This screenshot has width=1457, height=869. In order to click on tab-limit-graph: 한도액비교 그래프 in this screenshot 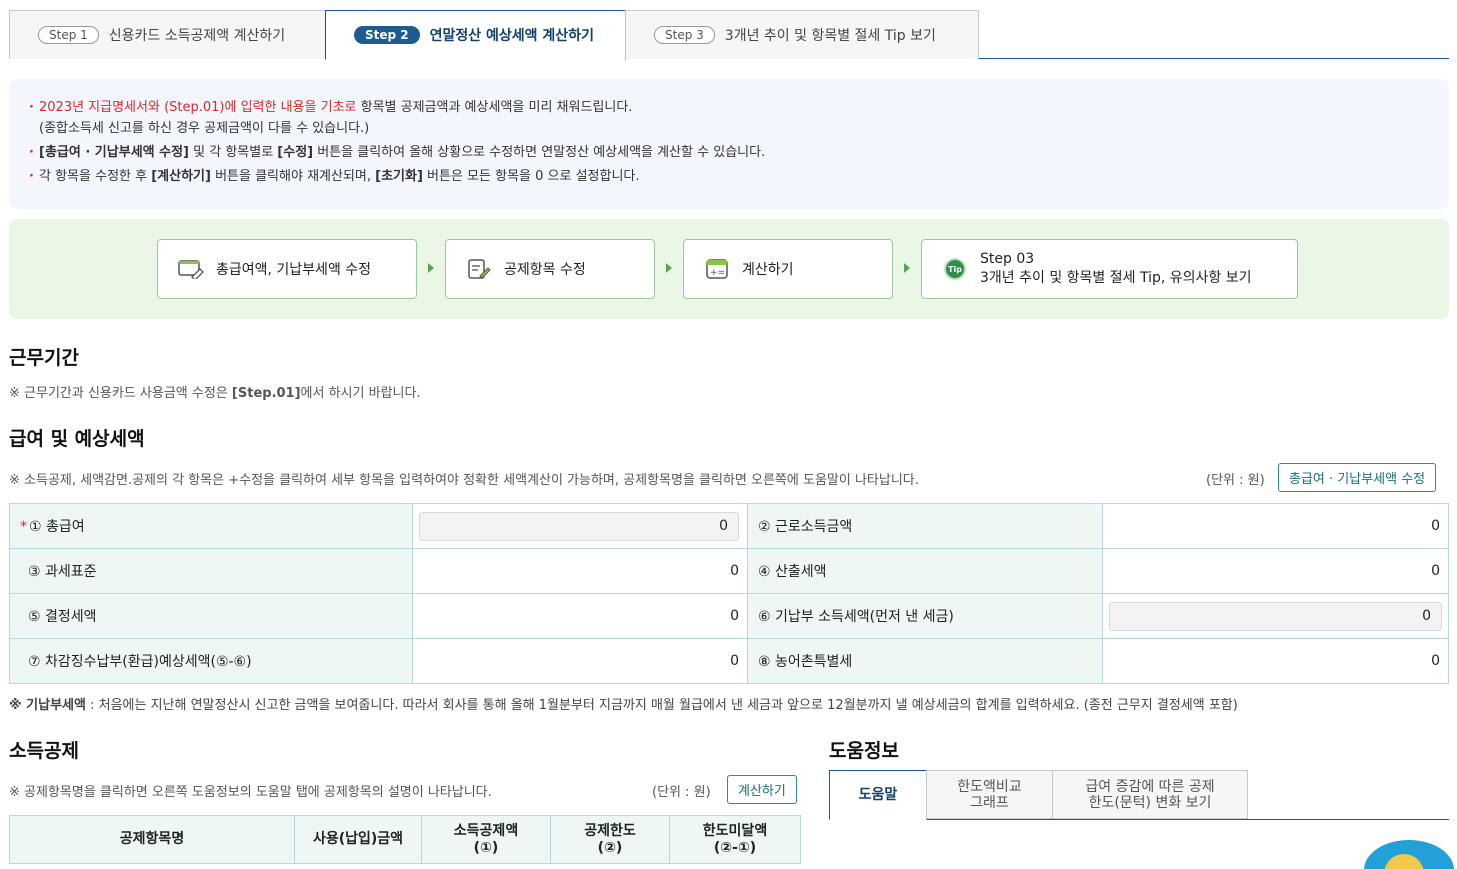, I will do `click(989, 794)`.